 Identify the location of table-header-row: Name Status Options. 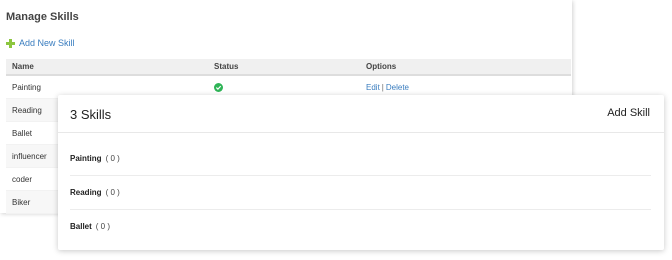
(288, 67).